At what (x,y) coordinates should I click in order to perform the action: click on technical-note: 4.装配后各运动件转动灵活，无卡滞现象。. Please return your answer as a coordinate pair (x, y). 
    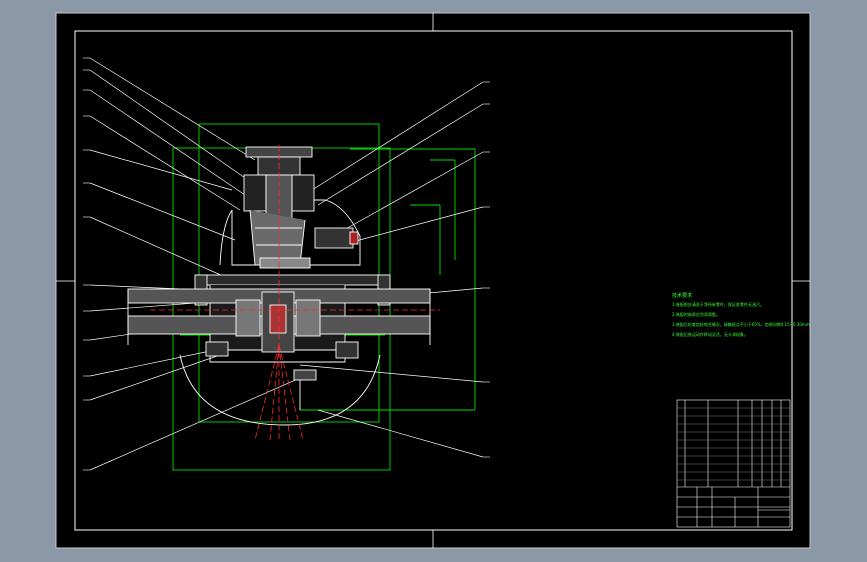
    Looking at the image, I should click on (710, 334).